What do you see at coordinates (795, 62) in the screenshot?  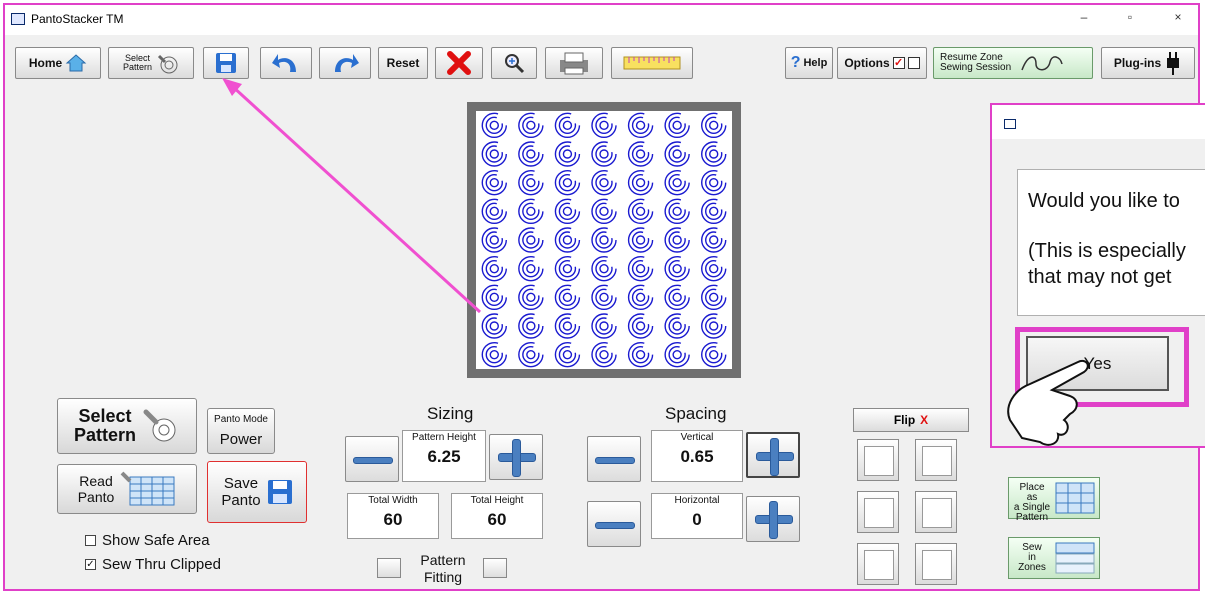 I see `question-icon: ?` at bounding box center [795, 62].